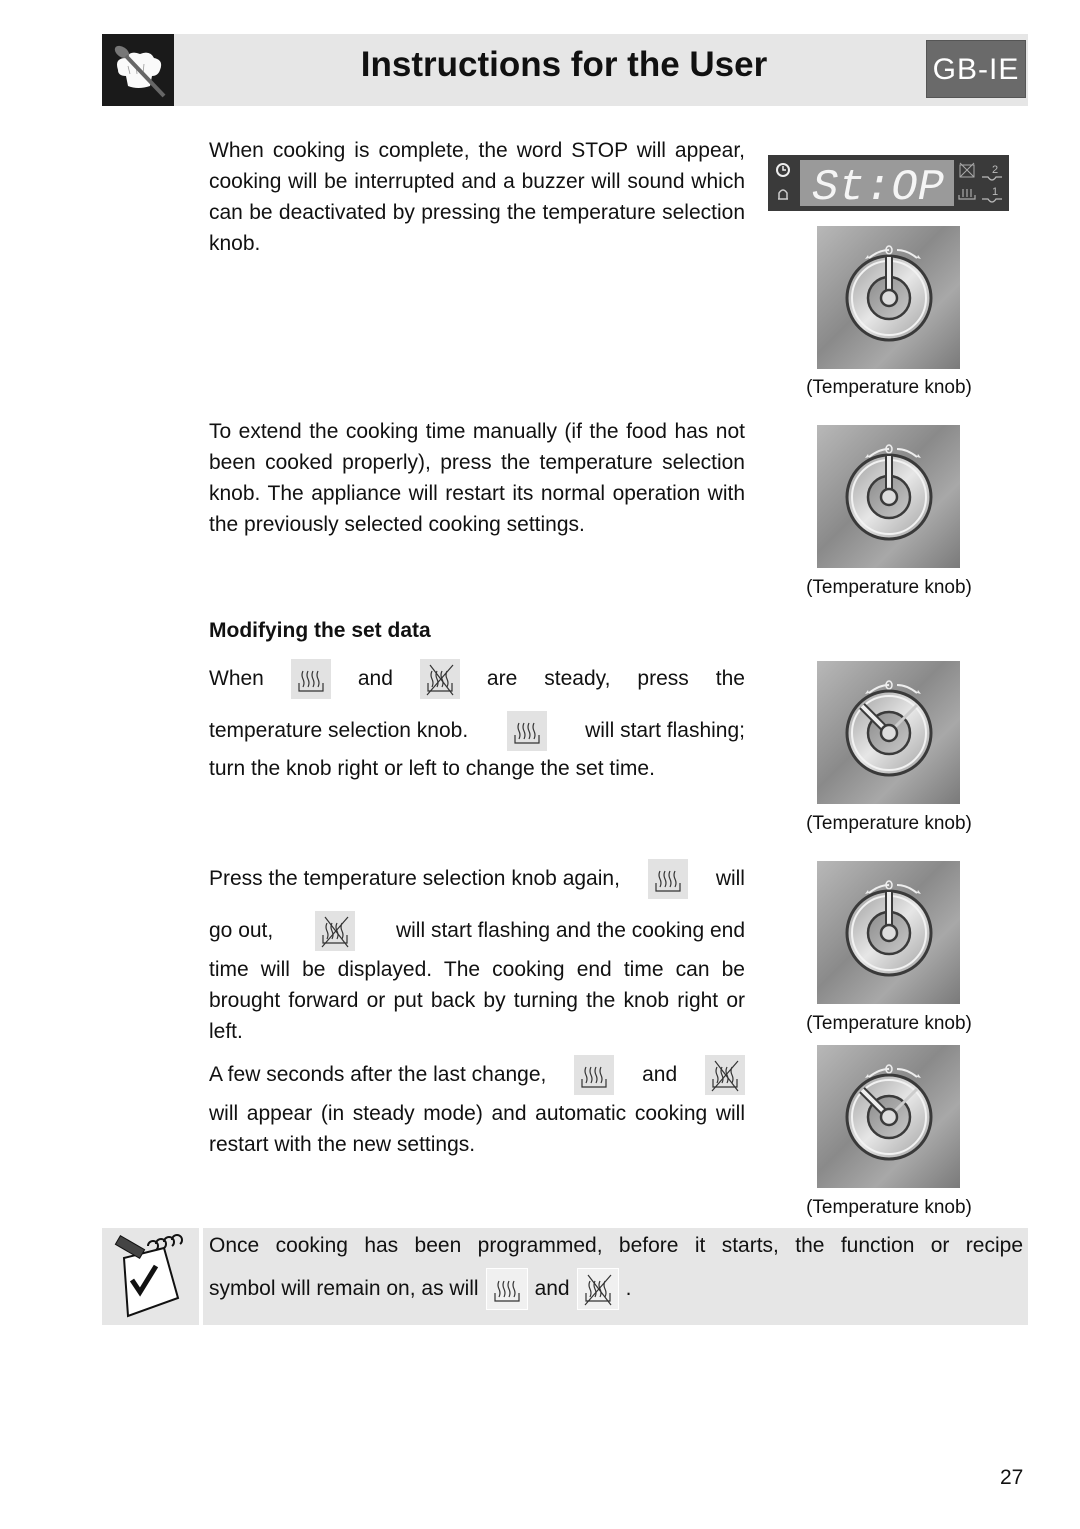 Image resolution: width=1080 pixels, height=1529 pixels. What do you see at coordinates (570, 930) in the screenshot?
I see `text: will start flashing and the cooking end` at bounding box center [570, 930].